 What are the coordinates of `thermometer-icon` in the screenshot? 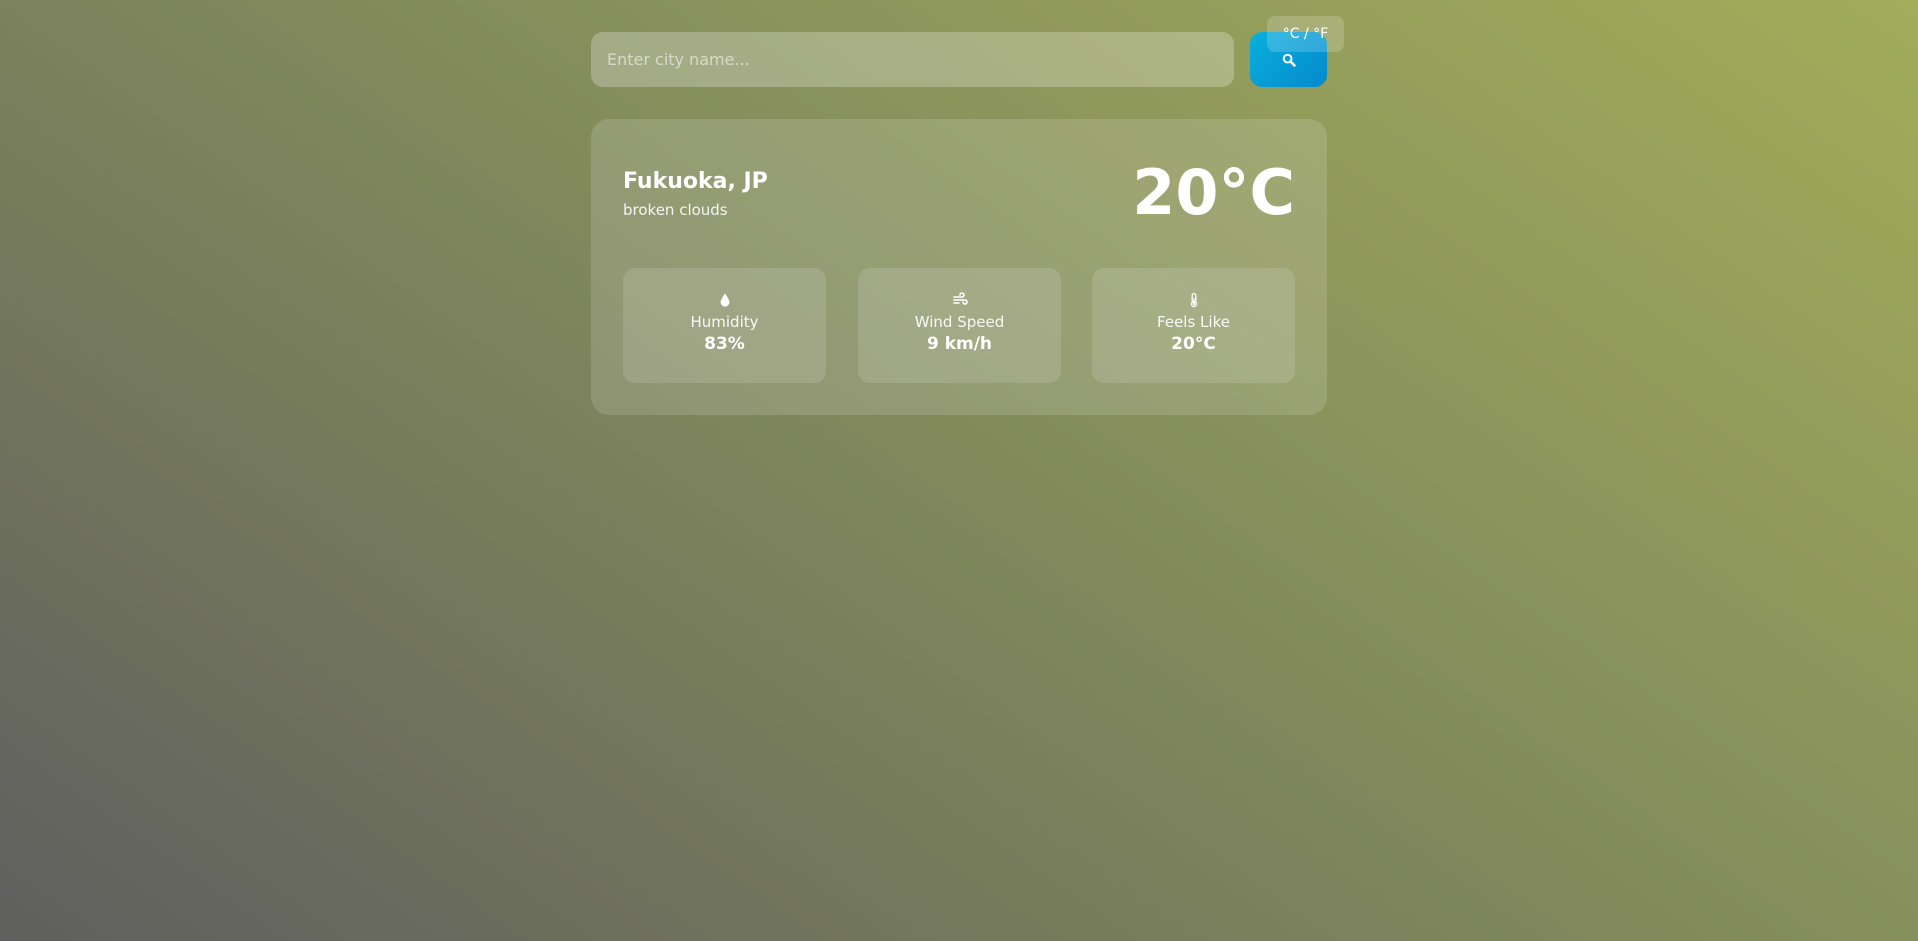 It's located at (1193, 300).